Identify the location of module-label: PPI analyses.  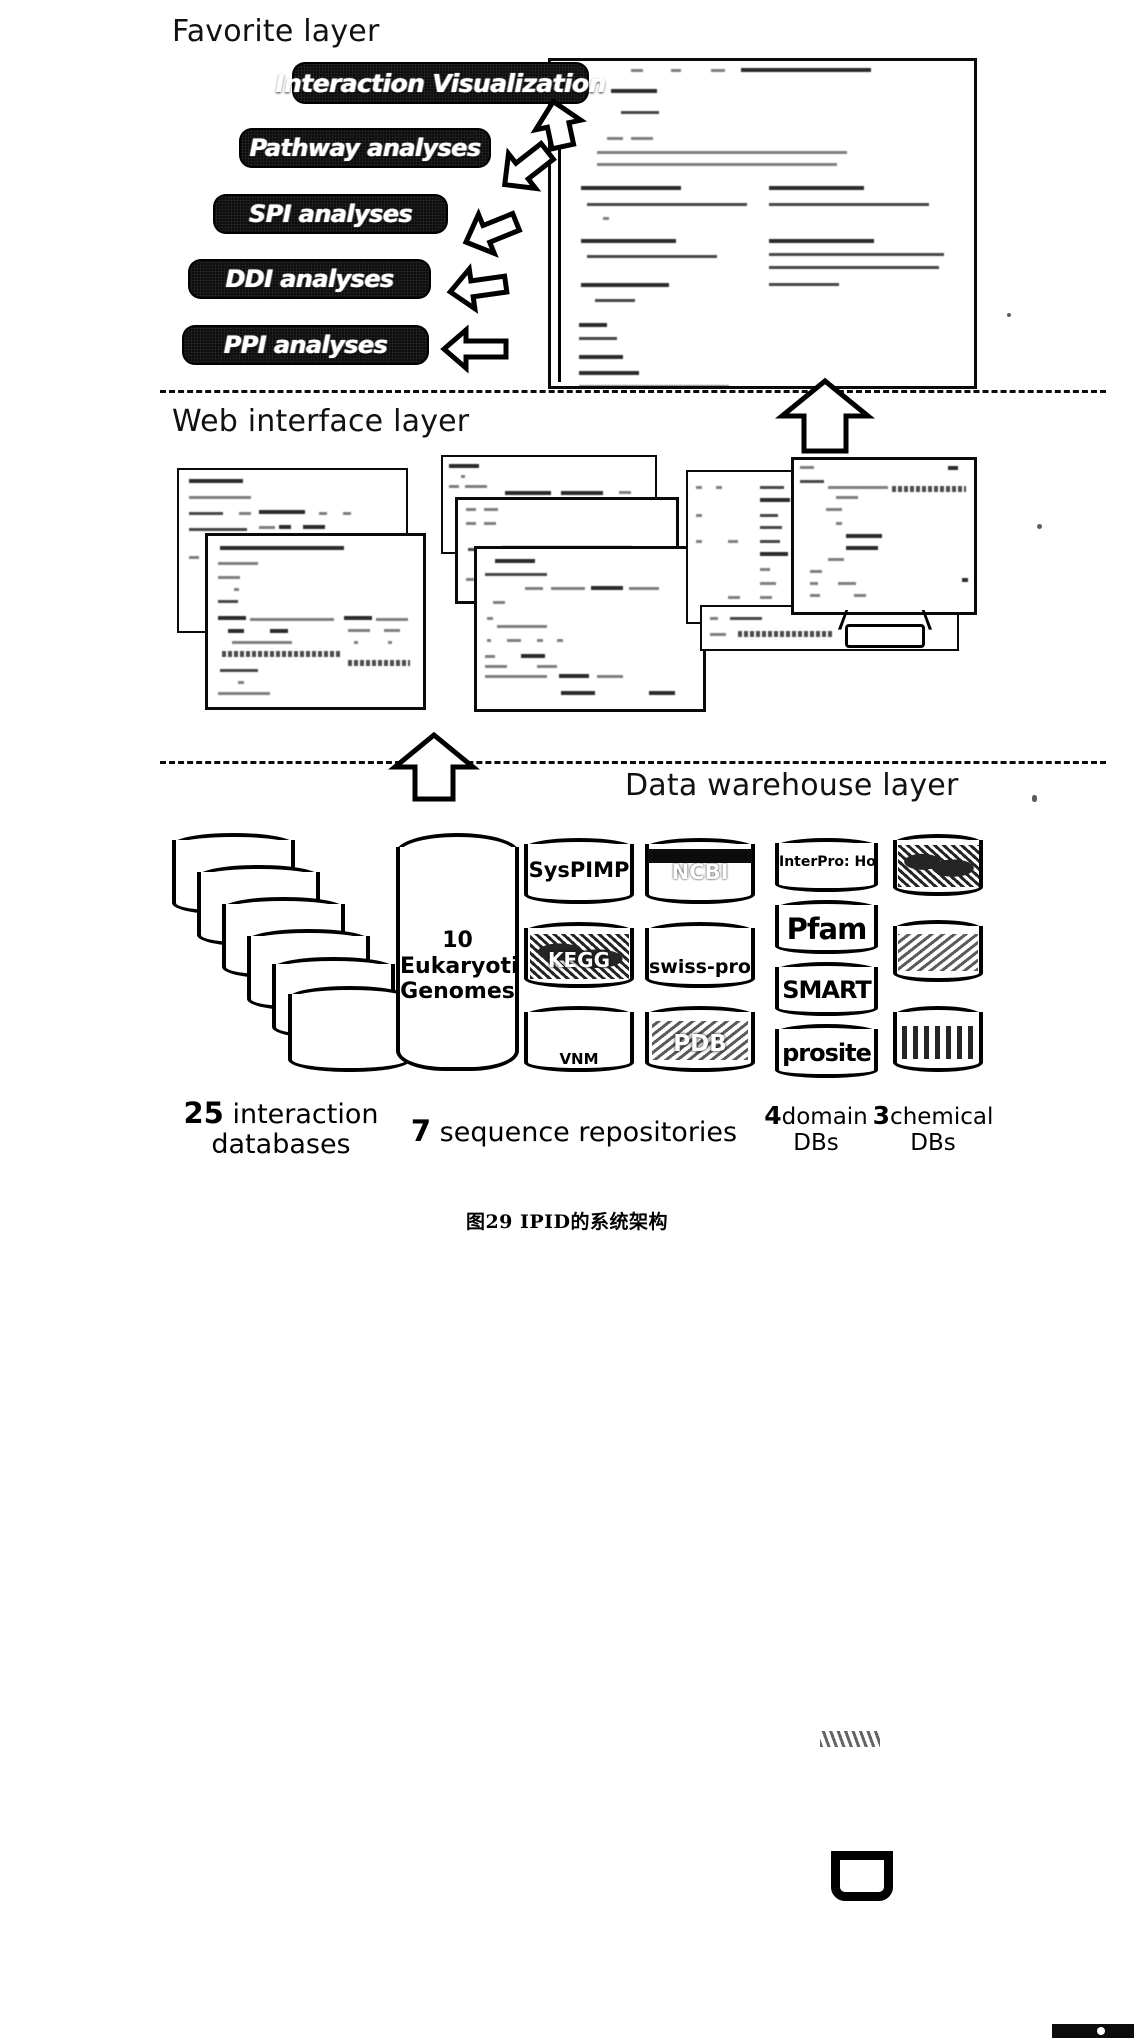
(305, 345).